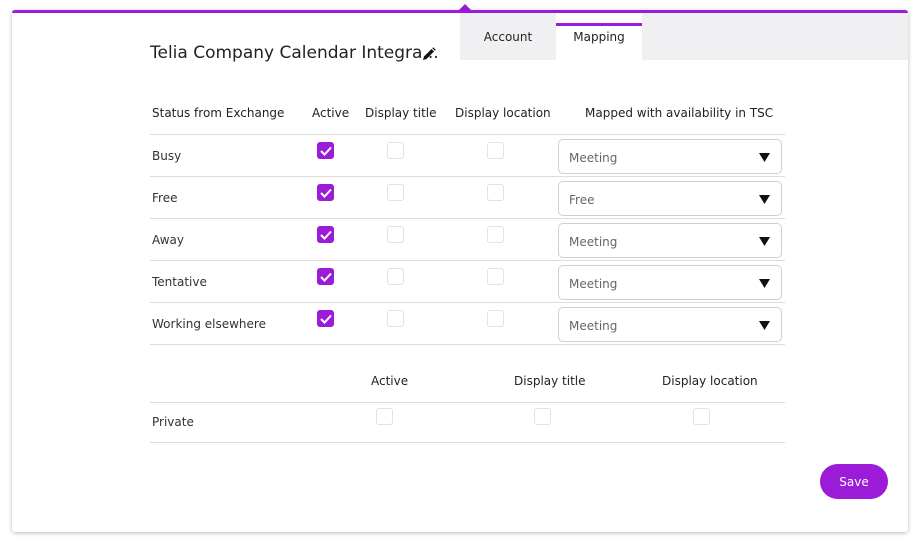 The width and height of the screenshot is (920, 544). Describe the element at coordinates (173, 422) in the screenshot. I see `private-row-label: Private` at that location.